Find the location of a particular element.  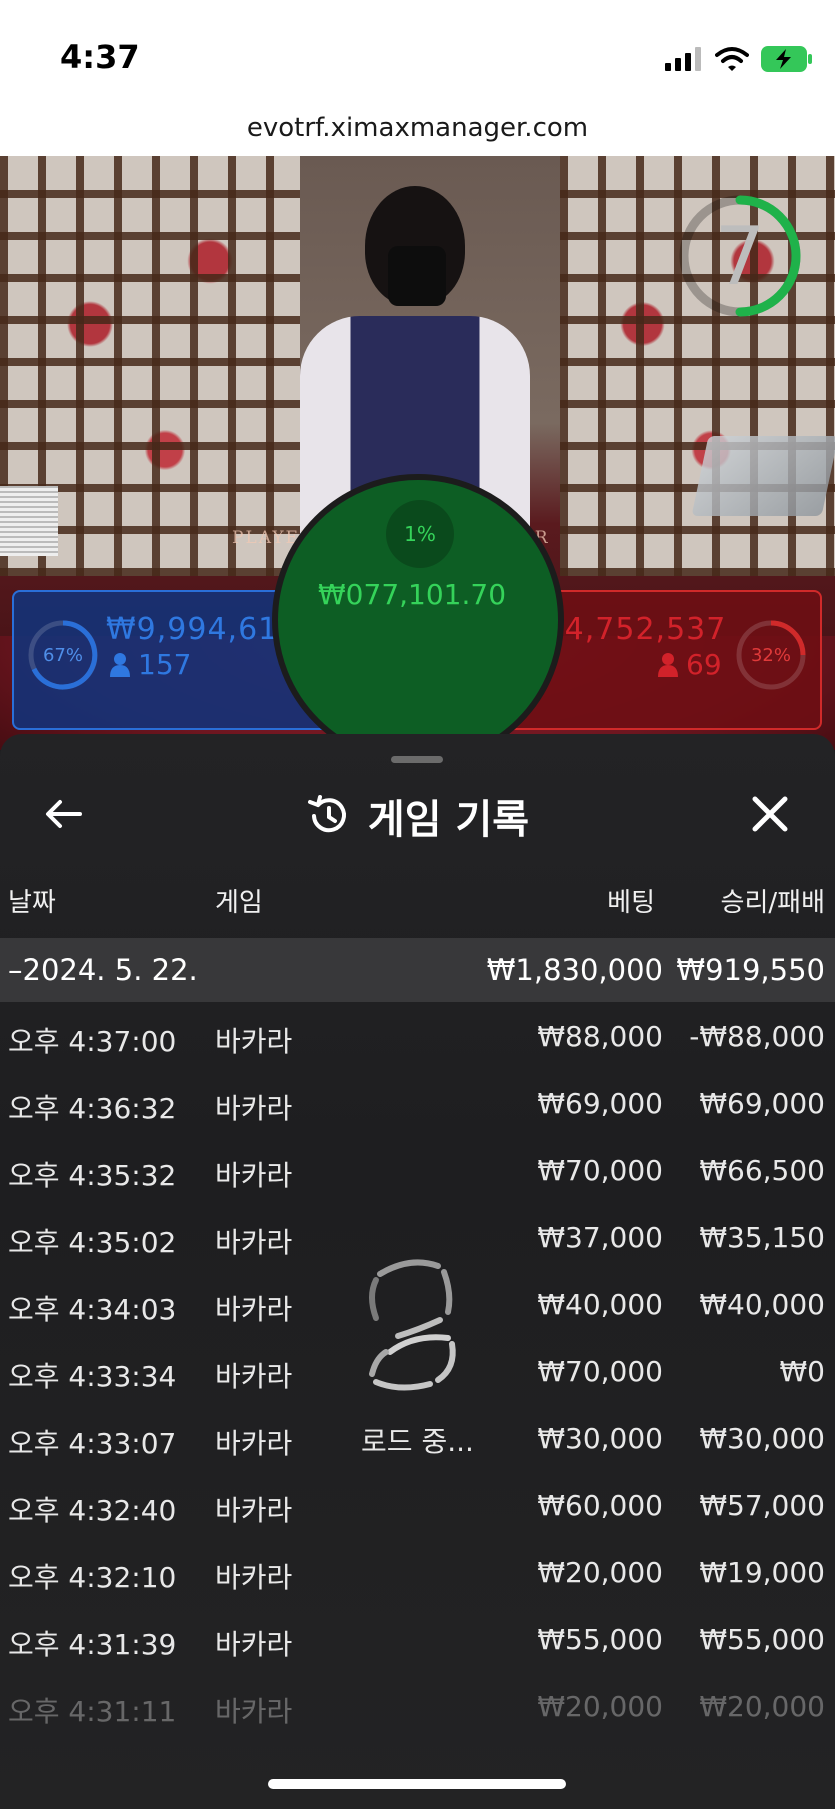

column-header-result: 승리/패배 is located at coordinates (772, 903).